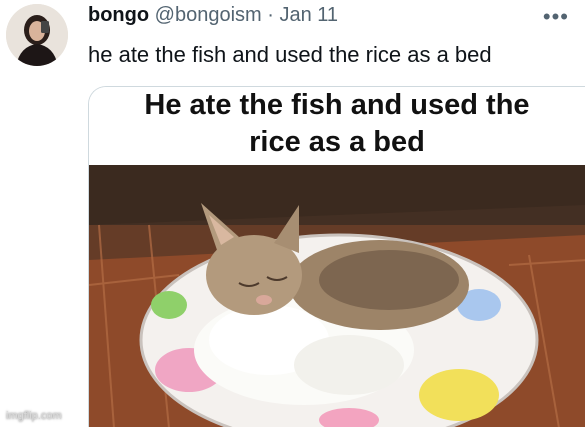 The image size is (585, 427). What do you see at coordinates (337, 105) in the screenshot?
I see `caption-line-1: He ate the fish and used the` at bounding box center [337, 105].